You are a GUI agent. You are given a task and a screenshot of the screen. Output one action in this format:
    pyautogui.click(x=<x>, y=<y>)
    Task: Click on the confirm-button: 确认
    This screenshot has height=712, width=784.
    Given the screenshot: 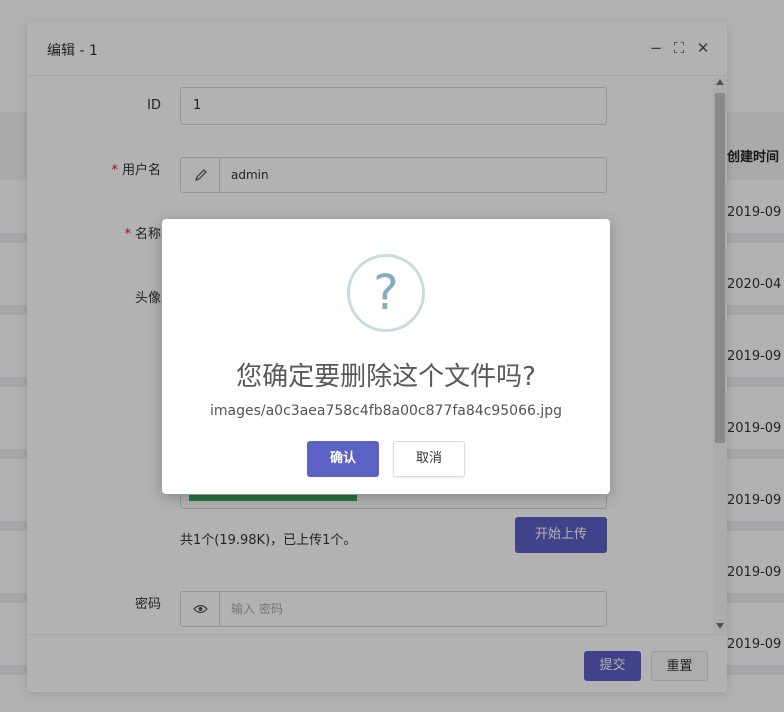 What is the action you would take?
    pyautogui.click(x=343, y=459)
    